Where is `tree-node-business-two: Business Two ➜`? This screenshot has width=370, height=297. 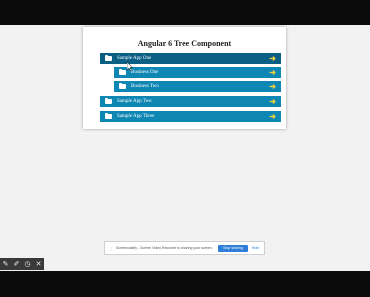 tree-node-business-two: Business Two ➜ is located at coordinates (197, 86).